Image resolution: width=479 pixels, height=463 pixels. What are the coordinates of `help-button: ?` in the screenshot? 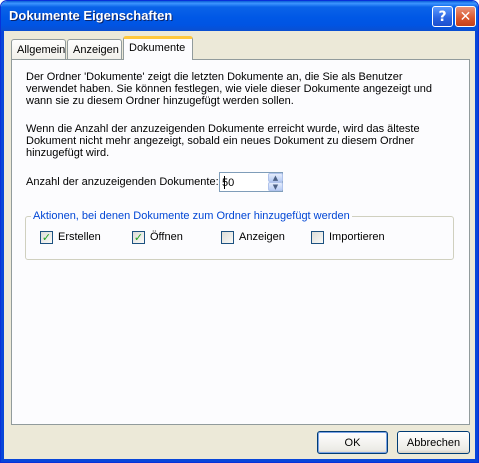 It's located at (442, 16).